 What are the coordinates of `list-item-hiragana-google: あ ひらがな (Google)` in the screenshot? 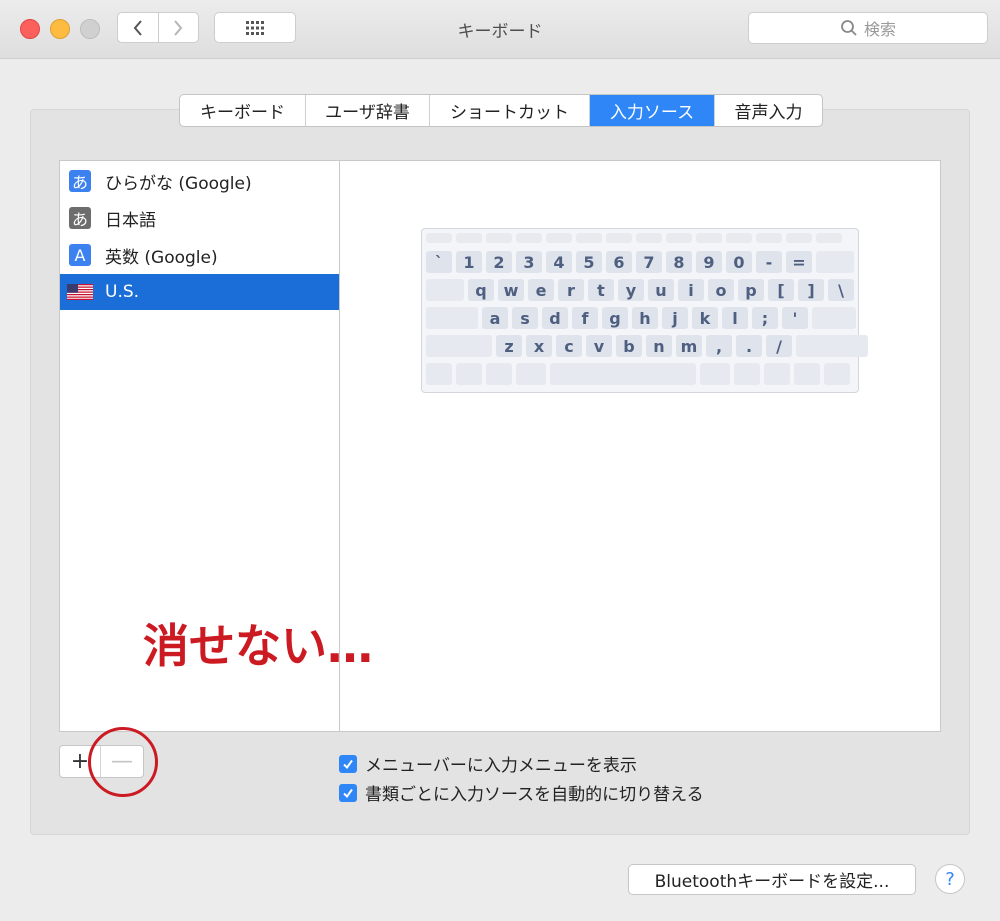 It's located at (199, 181).